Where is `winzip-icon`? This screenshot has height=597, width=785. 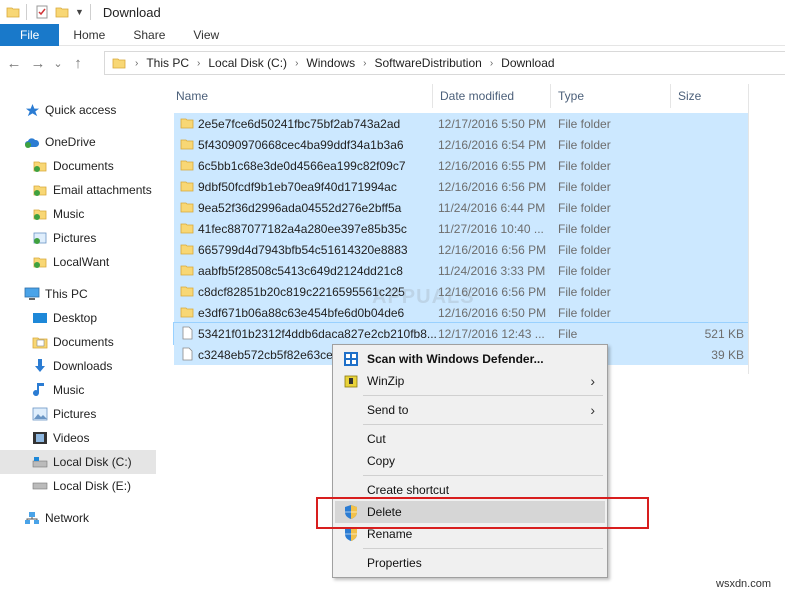
winzip-icon is located at coordinates (351, 381).